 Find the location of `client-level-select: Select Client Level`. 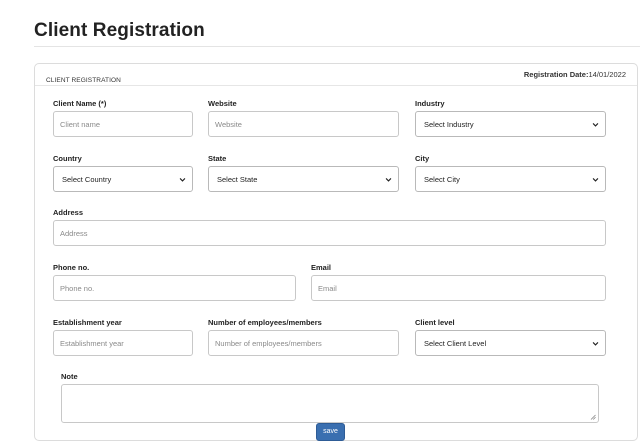

client-level-select: Select Client Level is located at coordinates (510, 343).